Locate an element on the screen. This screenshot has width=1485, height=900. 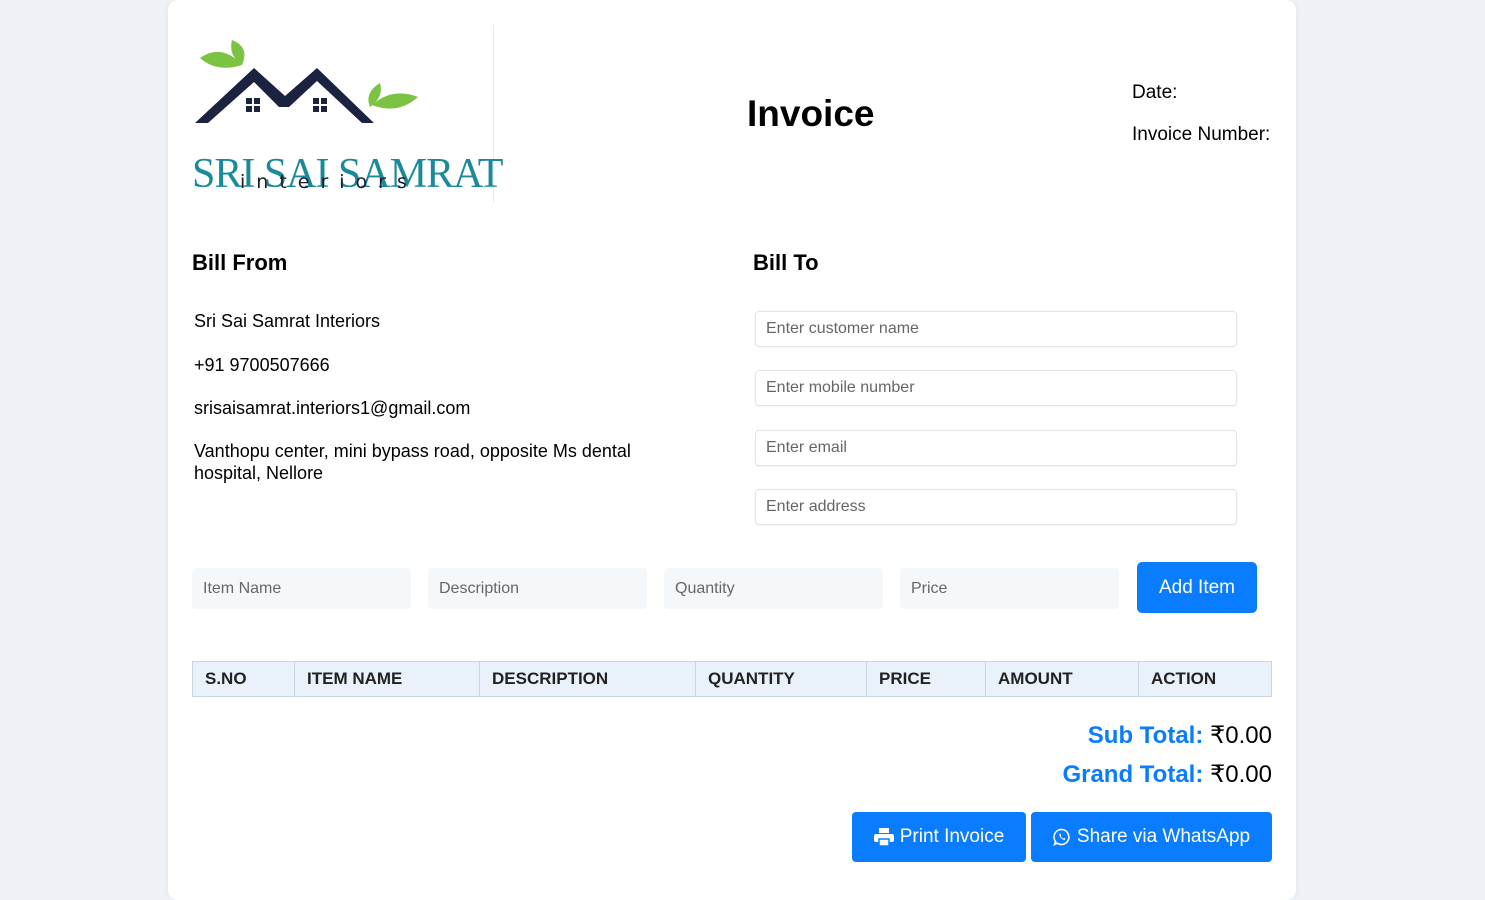
grand-total-row: Grand Total: ₹0.00 is located at coordinates (1167, 774).